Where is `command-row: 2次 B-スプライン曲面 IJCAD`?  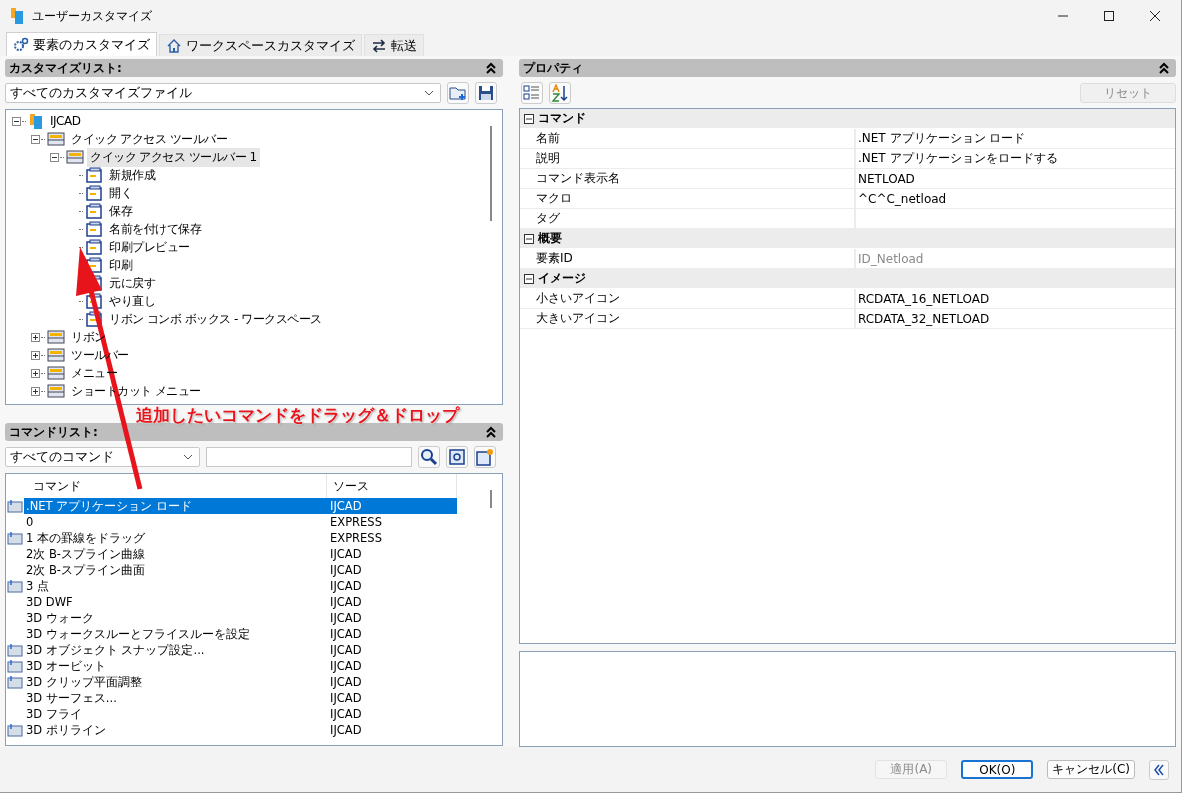 command-row: 2次 B-スプライン曲面 IJCAD is located at coordinates (240, 570).